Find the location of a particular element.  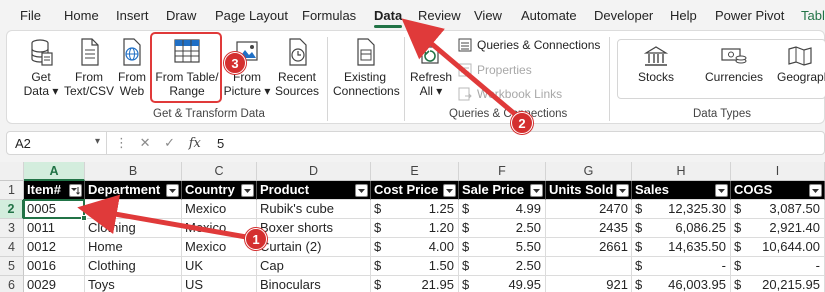

table-header-cell: Cost Price is located at coordinates (415, 190).